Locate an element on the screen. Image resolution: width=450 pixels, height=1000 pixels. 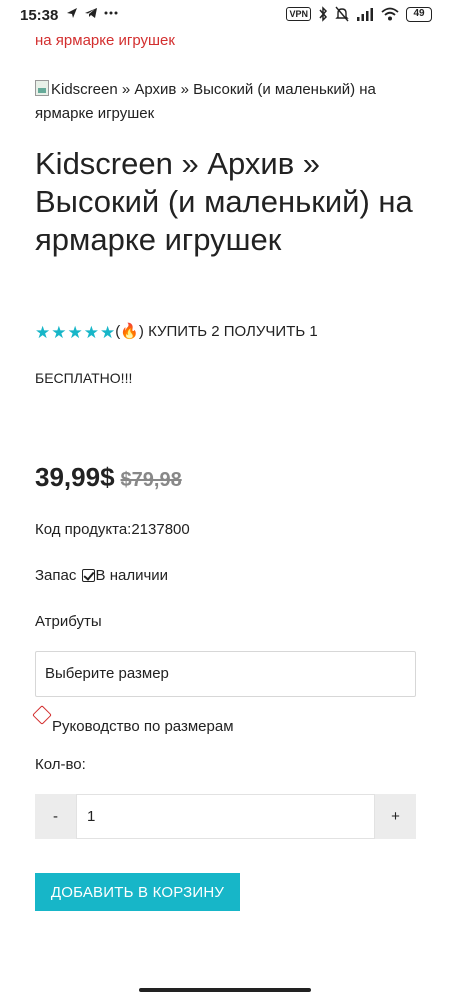
check-icon is located at coordinates (88, 575).